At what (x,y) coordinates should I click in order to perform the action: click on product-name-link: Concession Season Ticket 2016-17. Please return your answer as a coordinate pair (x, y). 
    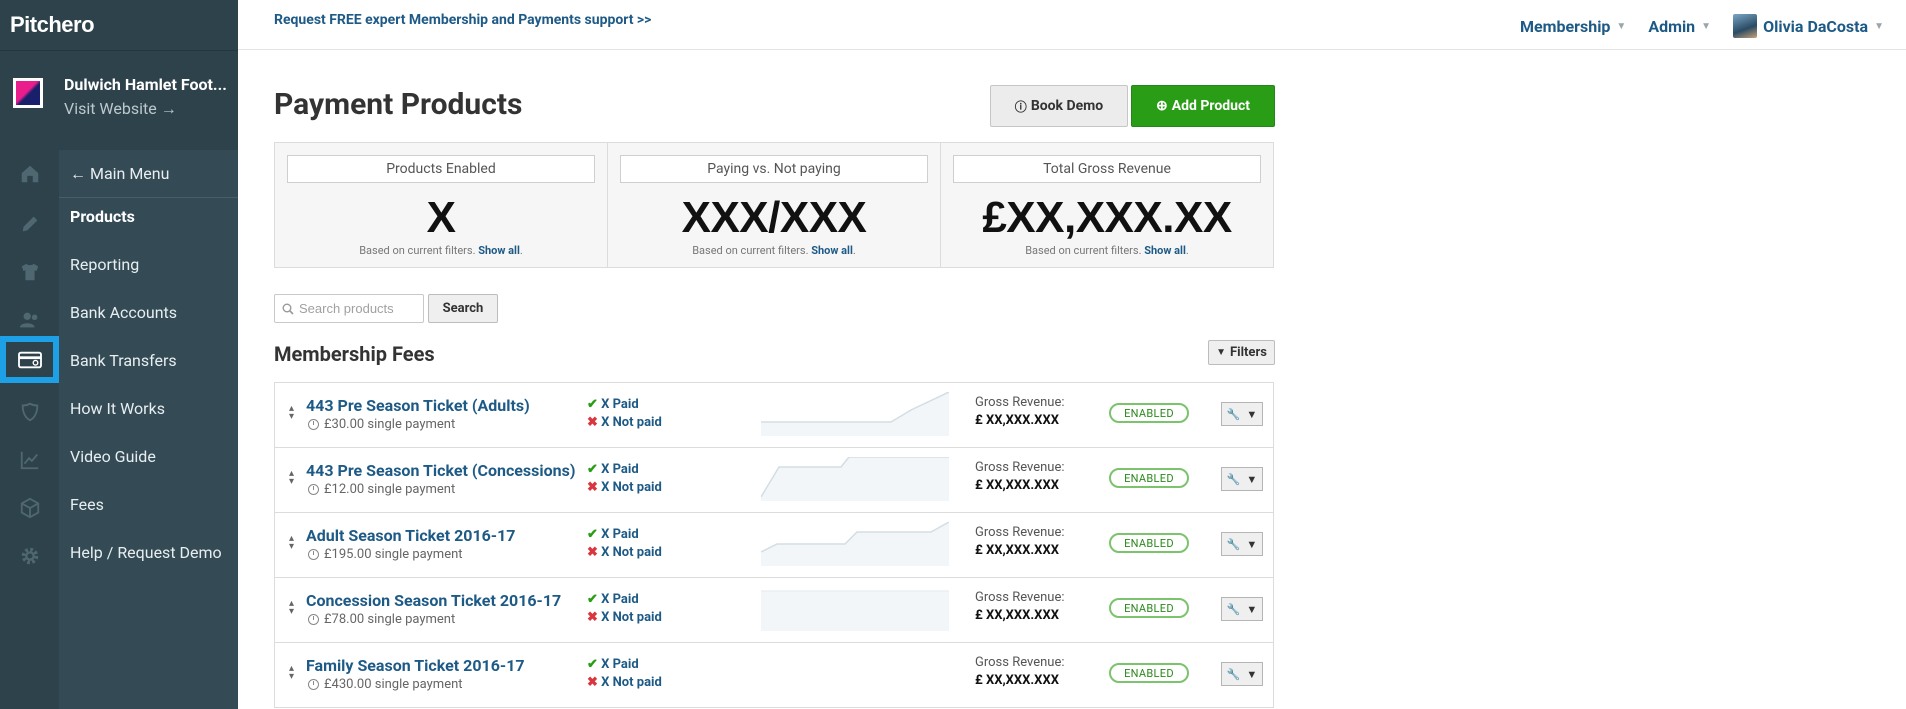
    Looking at the image, I should click on (441, 600).